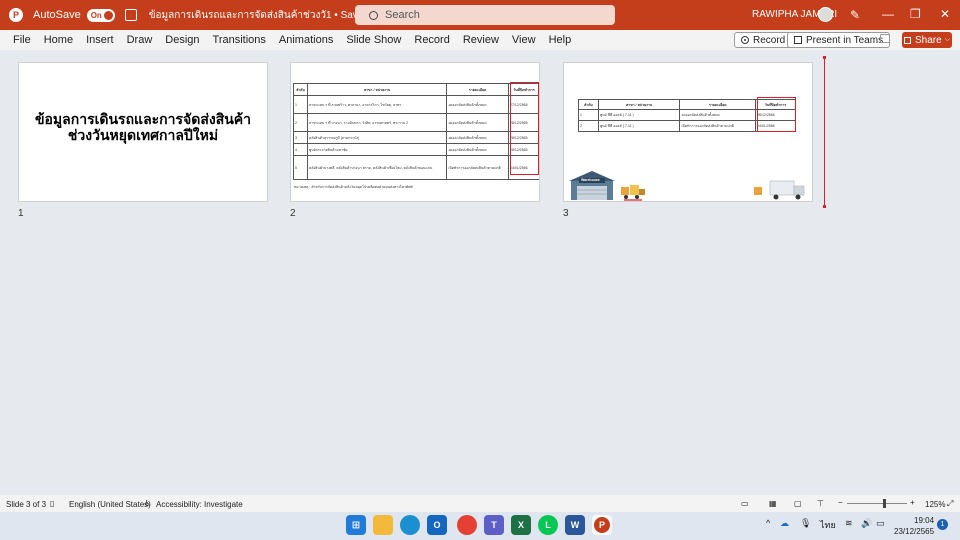  I want to click on table-cell: 4, so click(300, 149).